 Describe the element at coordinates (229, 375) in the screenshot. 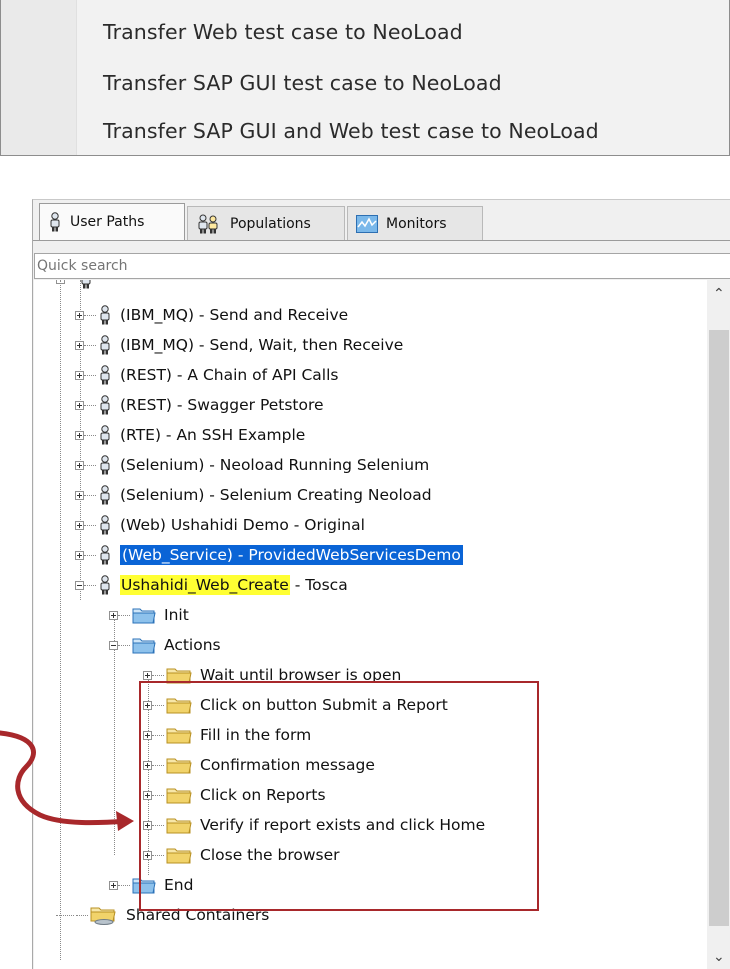

I see `tree-item-label: (REST) - A Chain of API Calls` at that location.